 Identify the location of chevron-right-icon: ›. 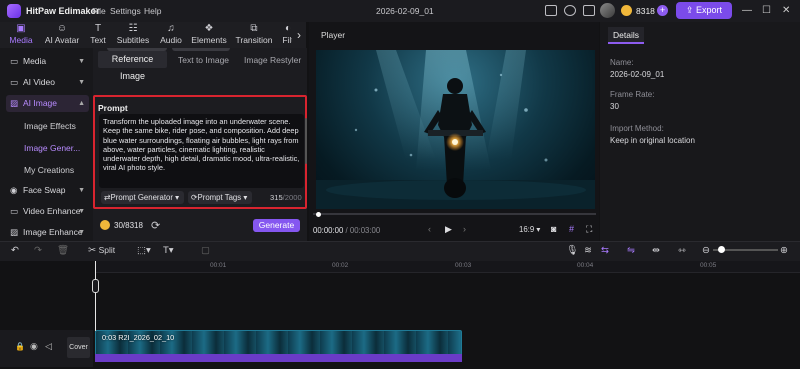
(299, 35).